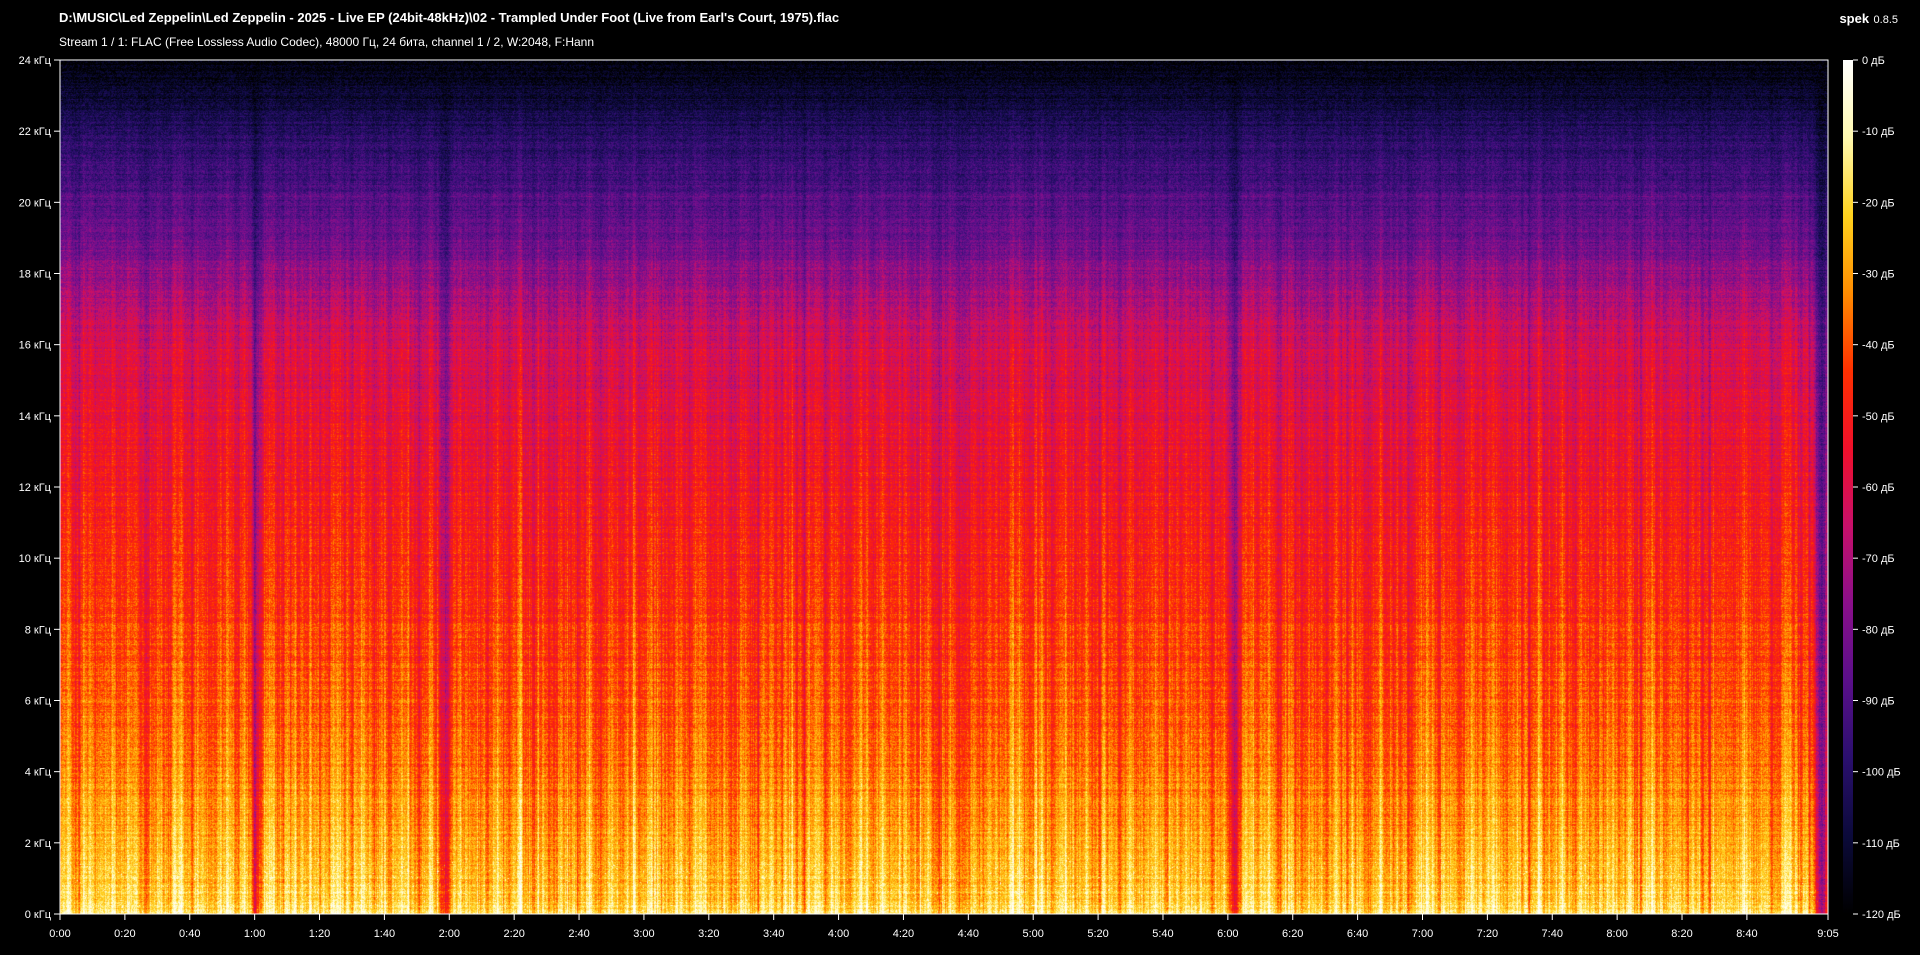 The width and height of the screenshot is (1920, 955). Describe the element at coordinates (1681, 934) in the screenshot. I see `x-tick-label: 8:20` at that location.